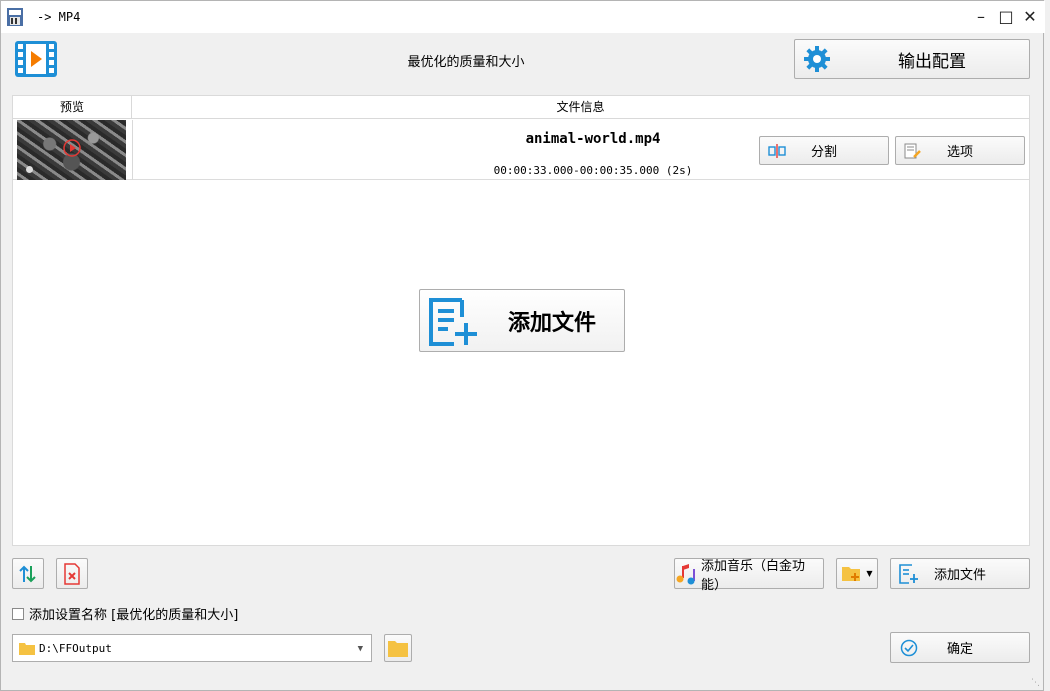 The width and height of the screenshot is (1050, 691). I want to click on ok-button: 确定, so click(960, 647).